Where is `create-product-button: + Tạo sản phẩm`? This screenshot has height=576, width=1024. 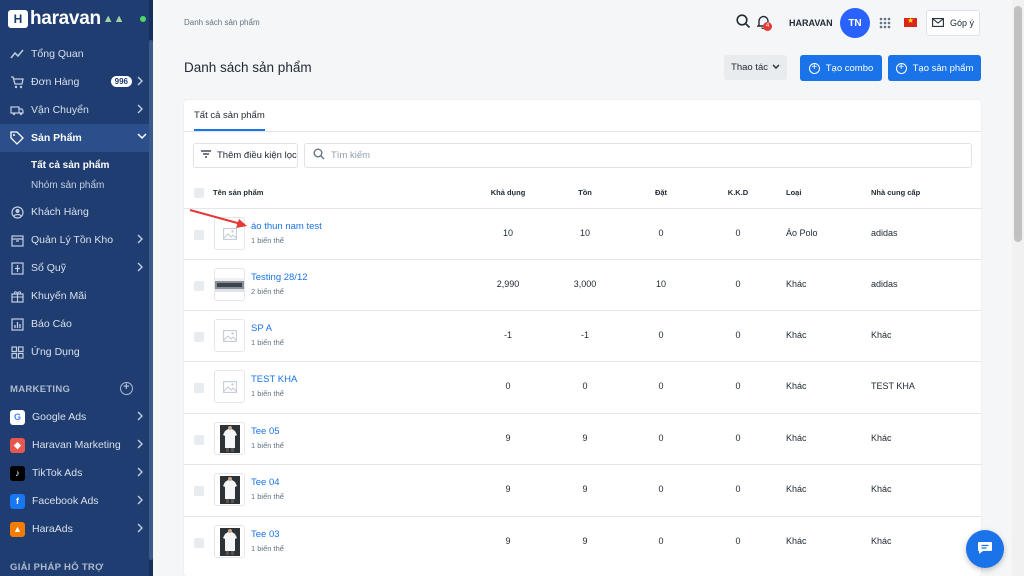
create-product-button: + Tạo sản phẩm is located at coordinates (934, 68).